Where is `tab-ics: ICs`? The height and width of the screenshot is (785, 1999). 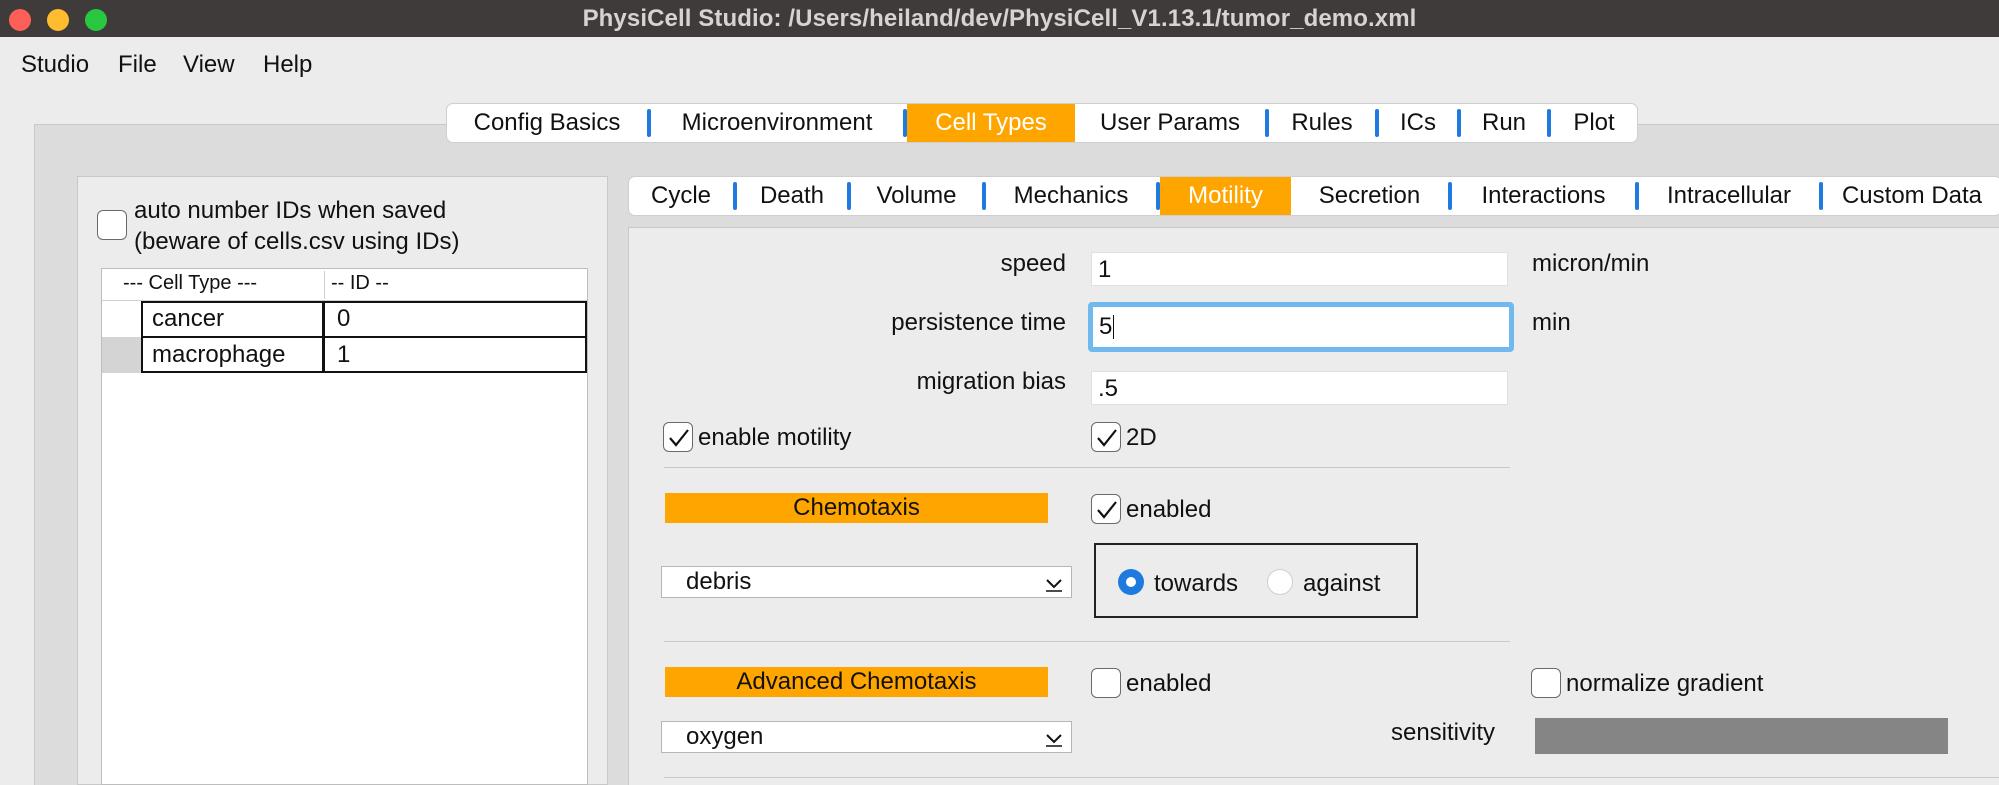
tab-ics: ICs is located at coordinates (1418, 123).